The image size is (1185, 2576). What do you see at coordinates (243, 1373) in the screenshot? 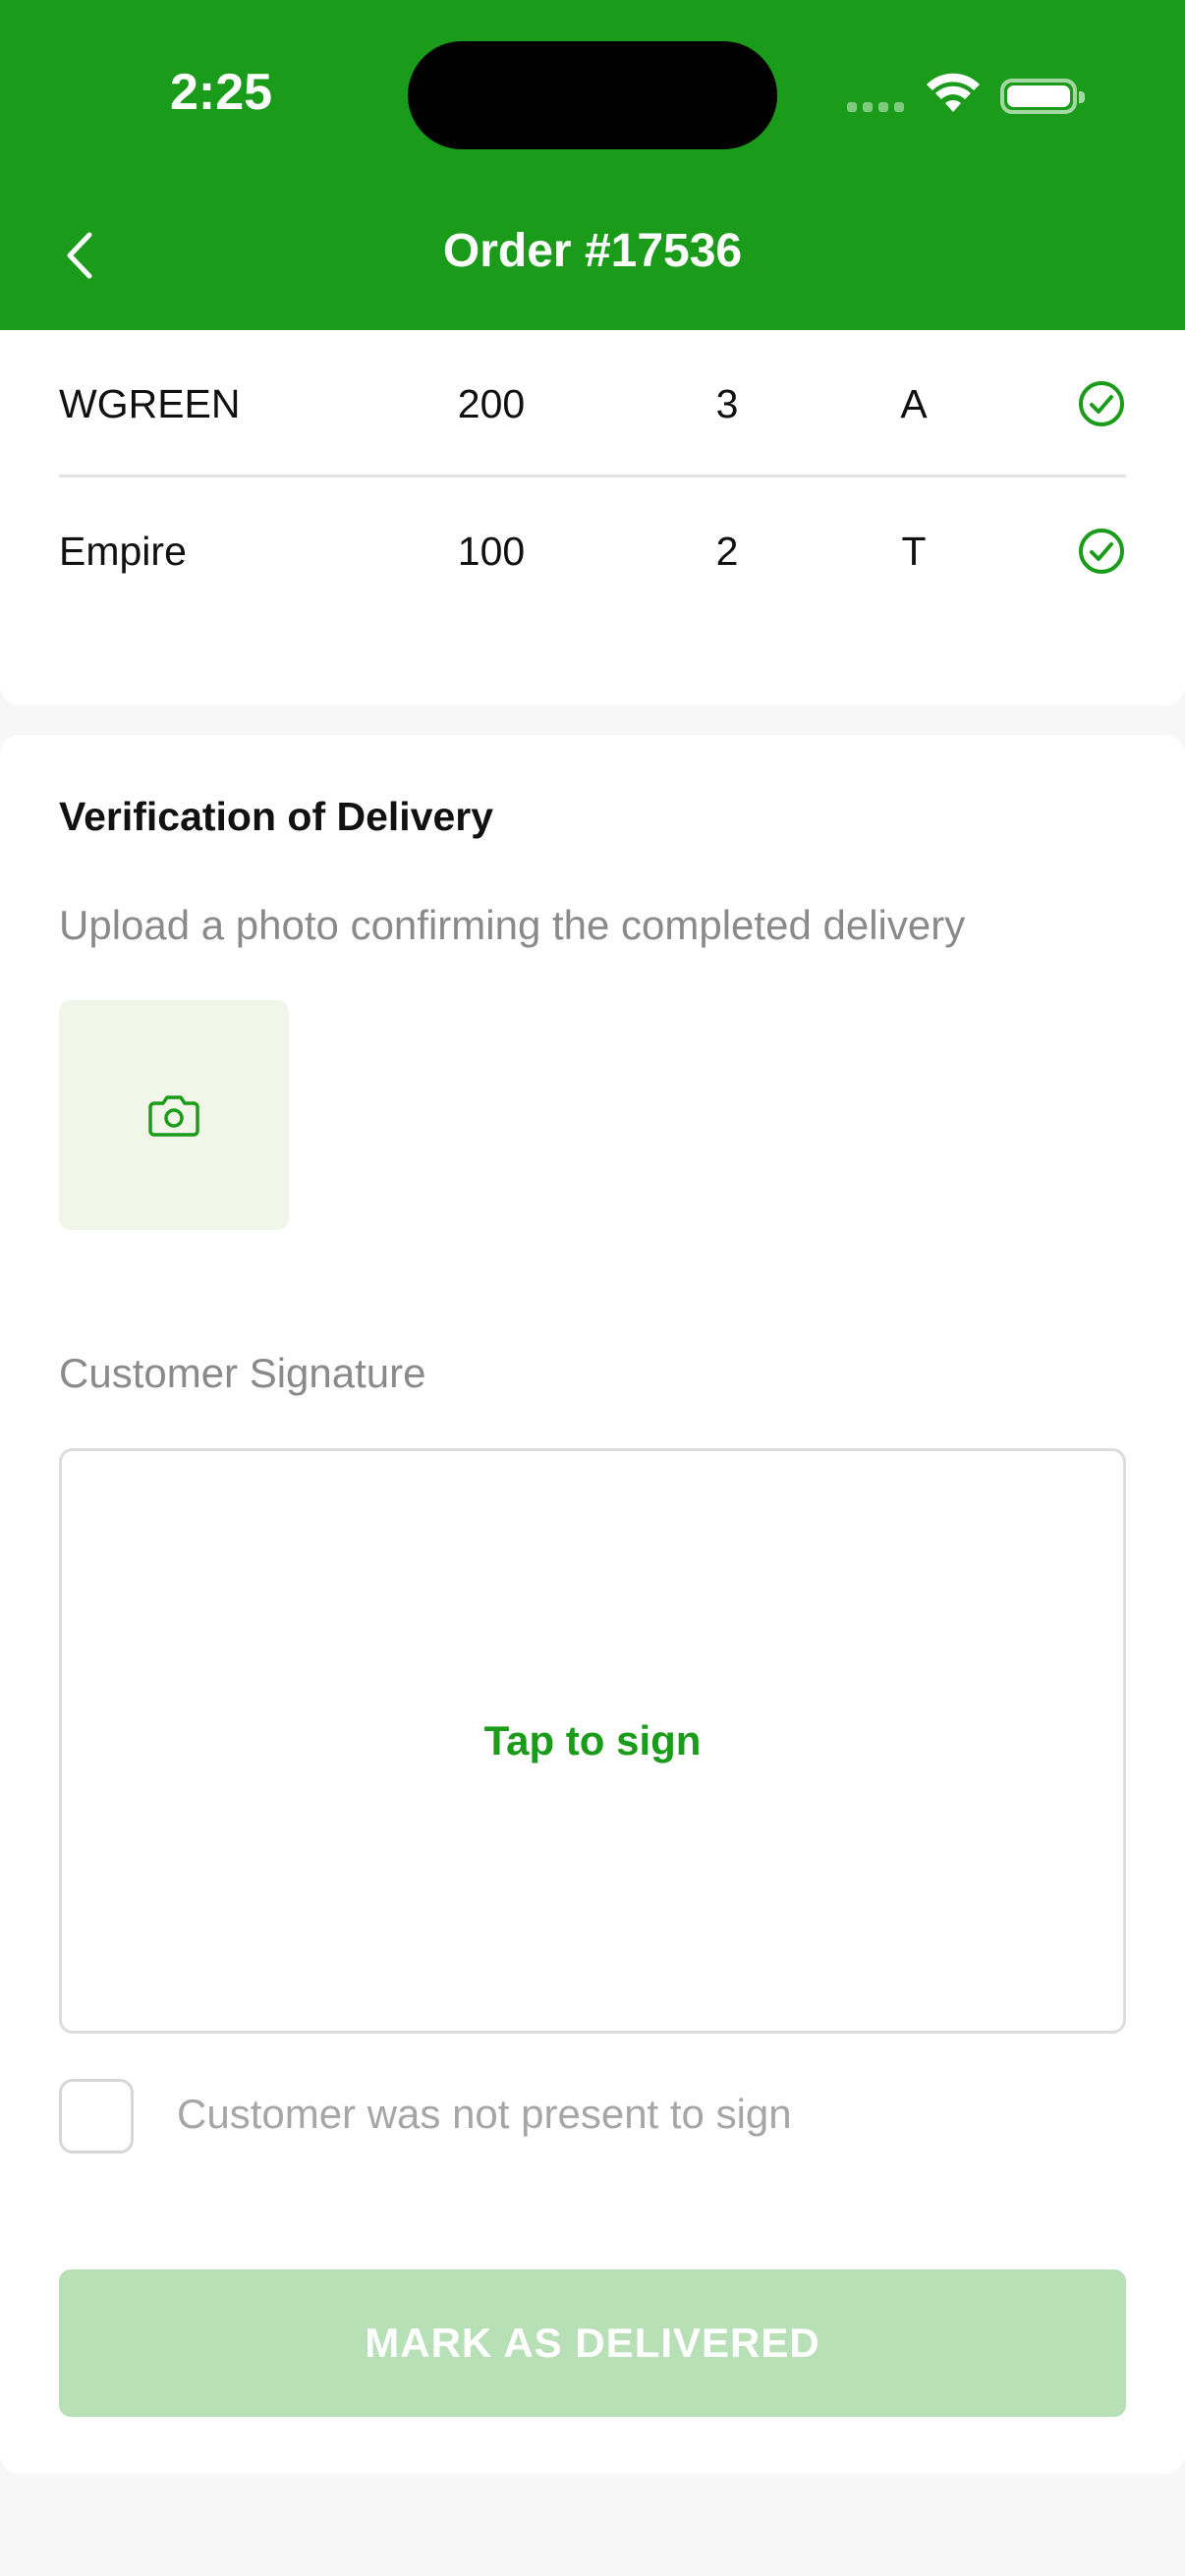
I see `signature-label: Customer Signature` at bounding box center [243, 1373].